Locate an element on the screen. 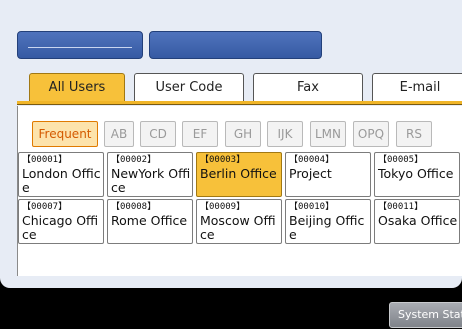 Image resolution: width=462 pixels, height=329 pixels. address-entry-berlin-office: 【00003】 Berlin Office is located at coordinates (239, 174).